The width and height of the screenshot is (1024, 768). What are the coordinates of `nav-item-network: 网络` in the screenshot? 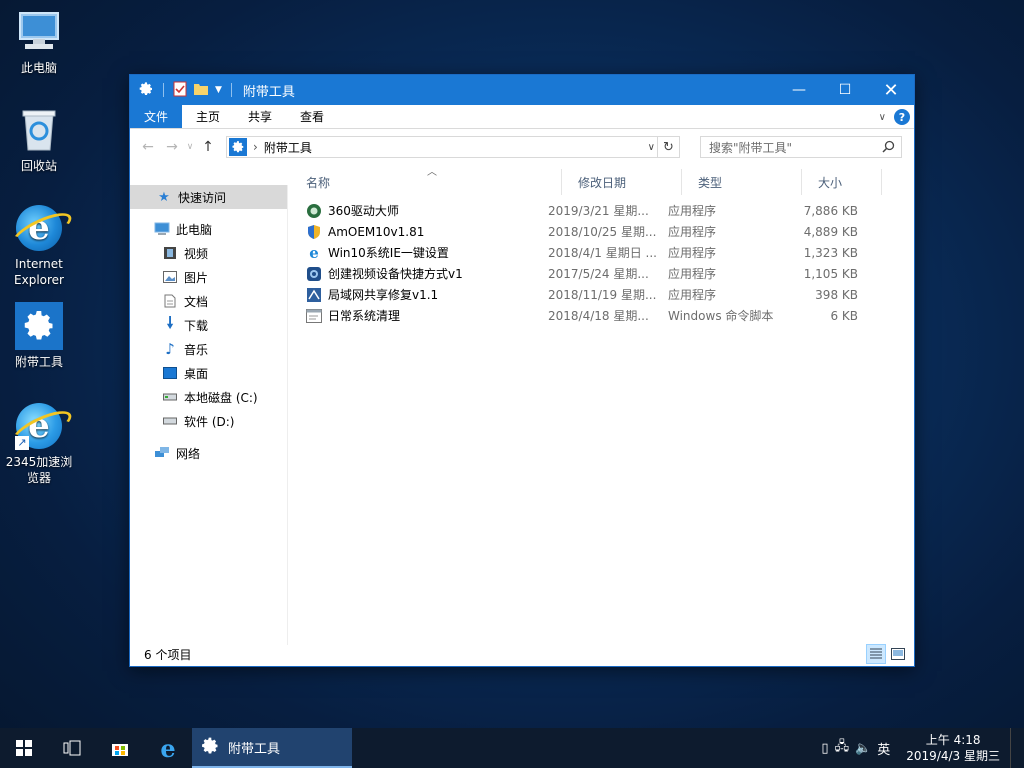 It's located at (208, 453).